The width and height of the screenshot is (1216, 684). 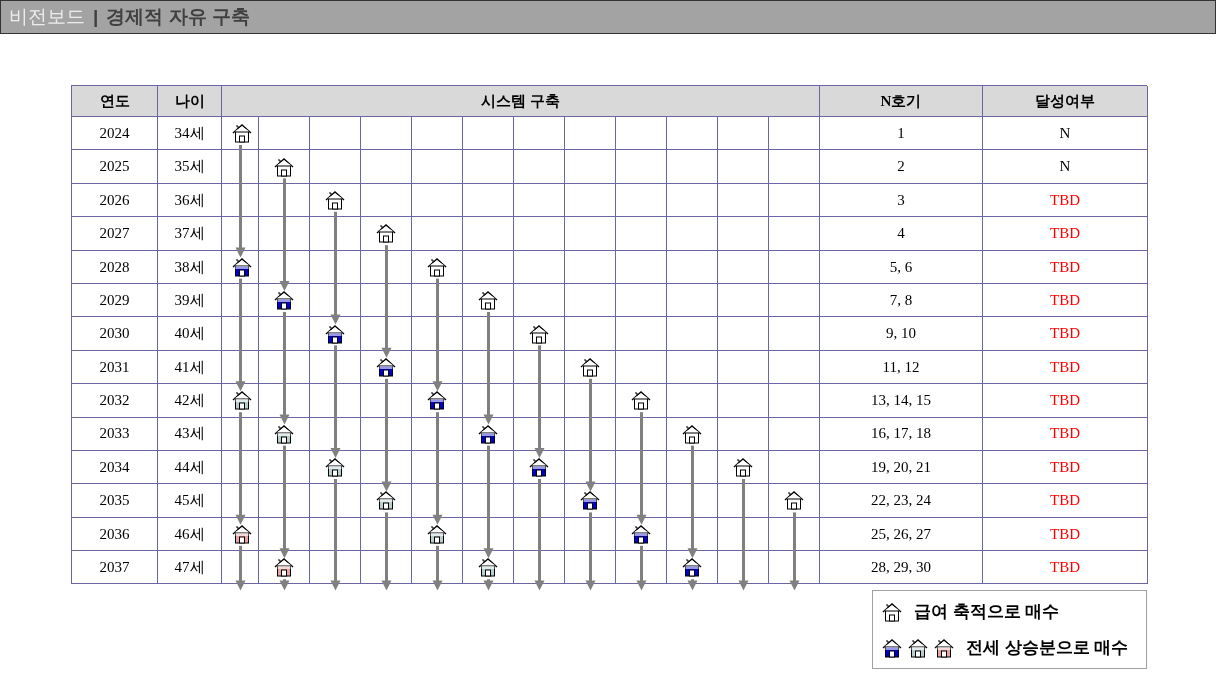 What do you see at coordinates (190, 101) in the screenshot?
I see `column-header: 나이` at bounding box center [190, 101].